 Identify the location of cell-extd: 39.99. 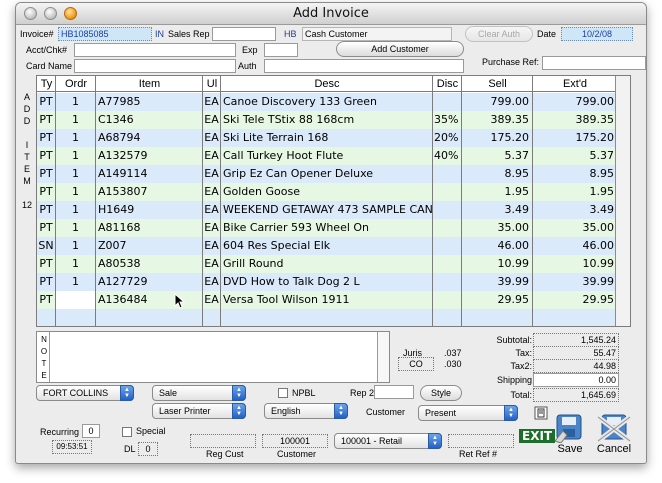
(574, 282).